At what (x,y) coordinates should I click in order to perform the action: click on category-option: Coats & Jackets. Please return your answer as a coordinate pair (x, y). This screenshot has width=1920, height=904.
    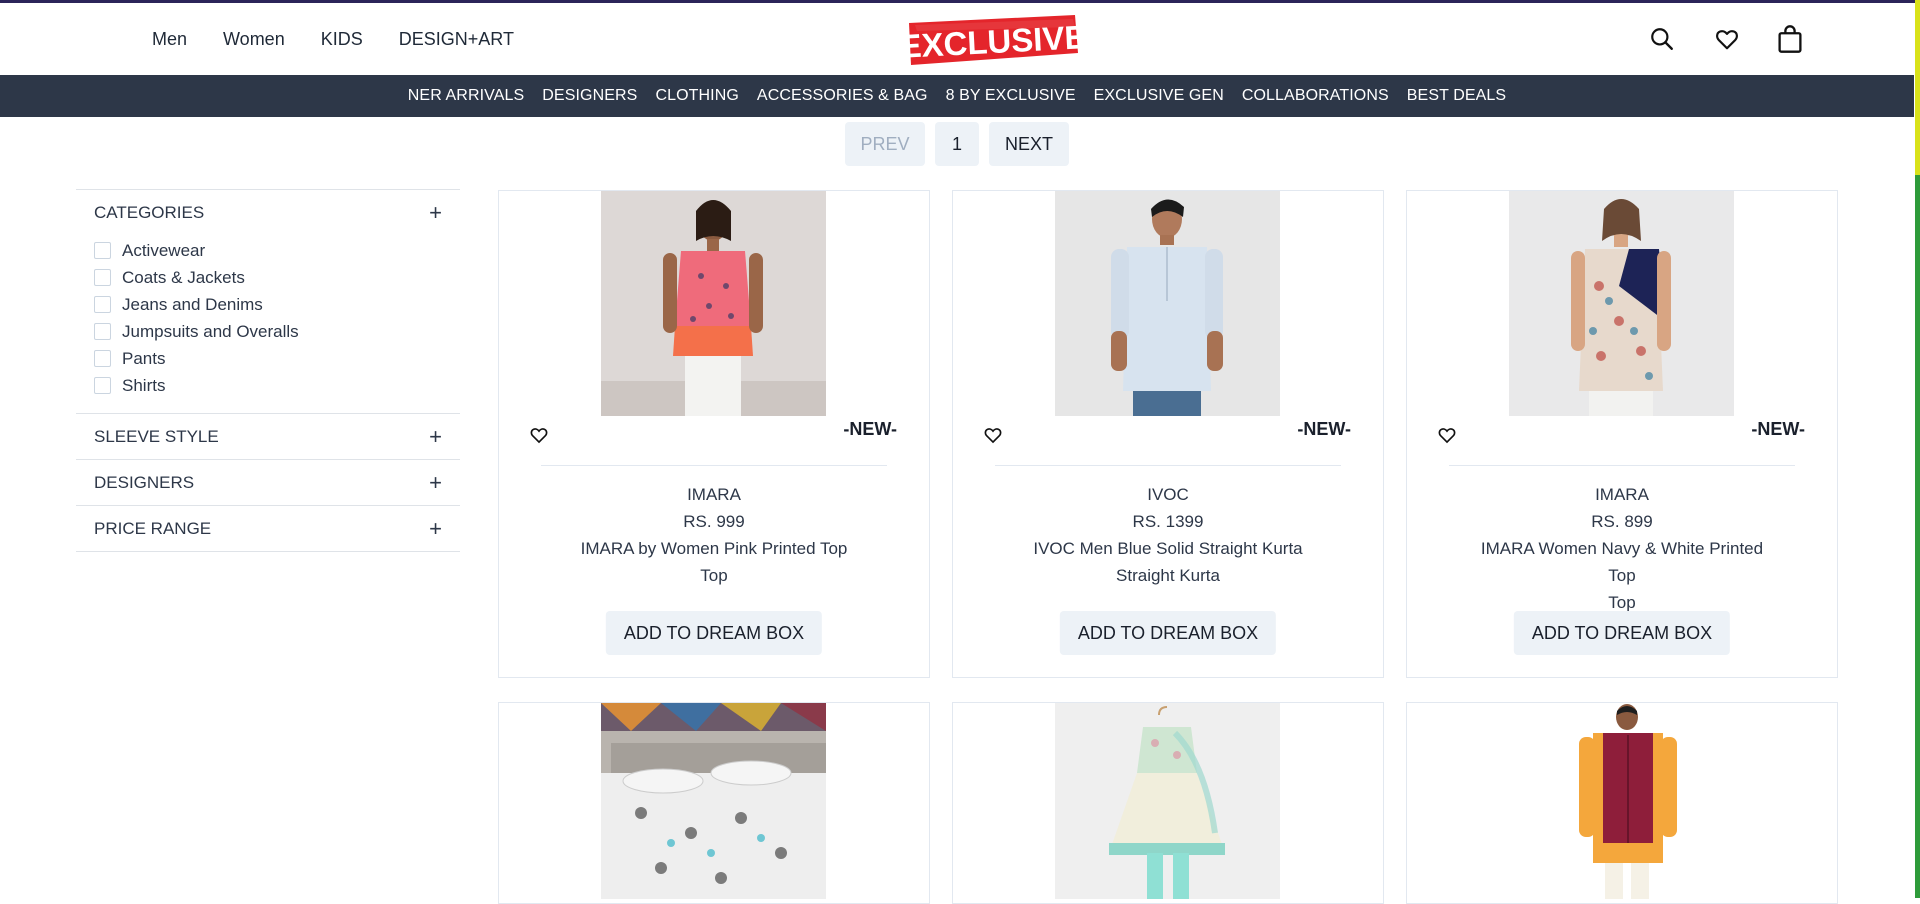
    Looking at the image, I should click on (268, 277).